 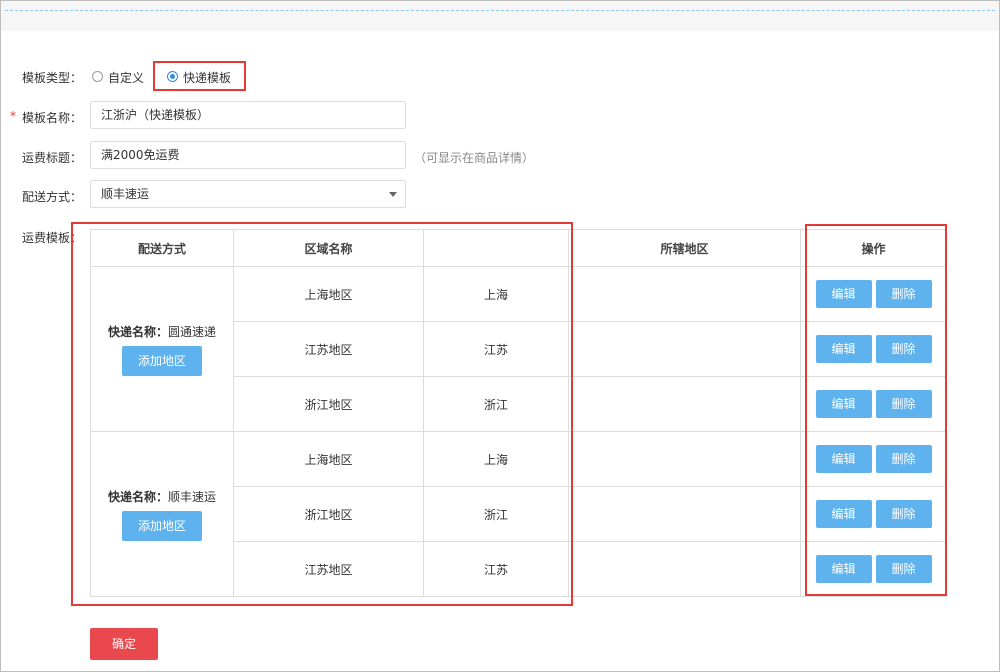 I want to click on highlight-actions-column, so click(x=876, y=410).